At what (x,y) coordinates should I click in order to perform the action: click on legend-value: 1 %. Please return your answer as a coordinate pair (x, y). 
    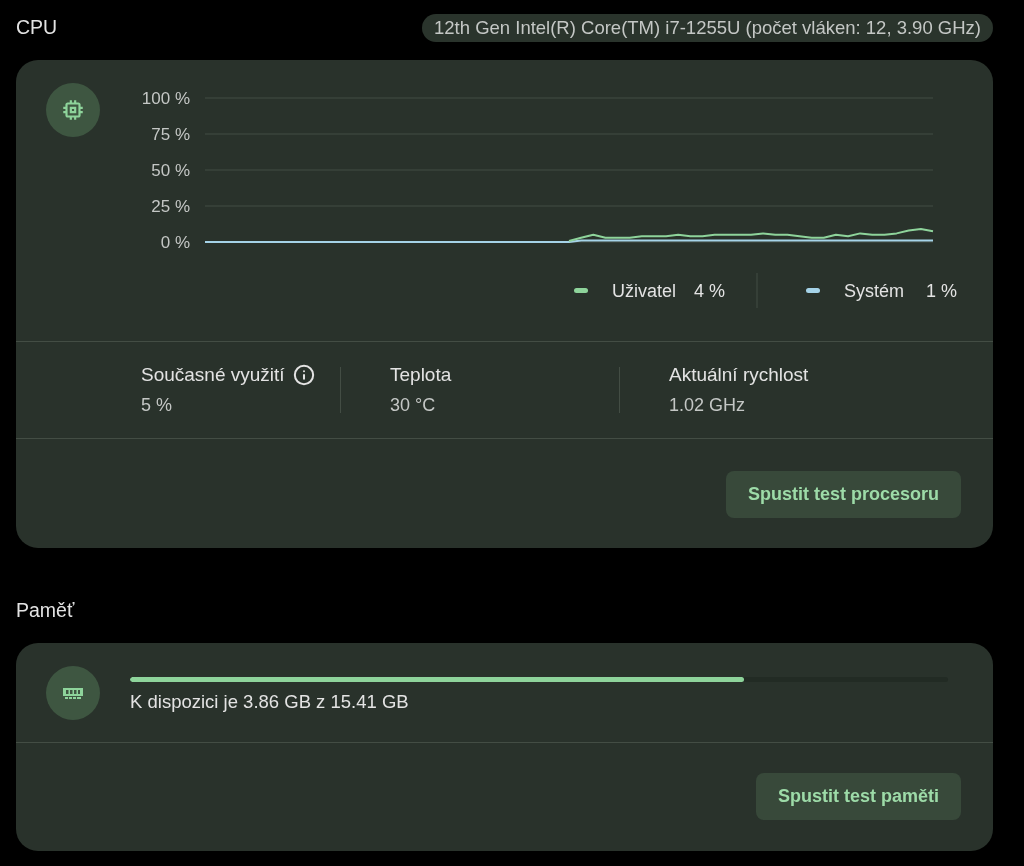
    Looking at the image, I should click on (941, 291).